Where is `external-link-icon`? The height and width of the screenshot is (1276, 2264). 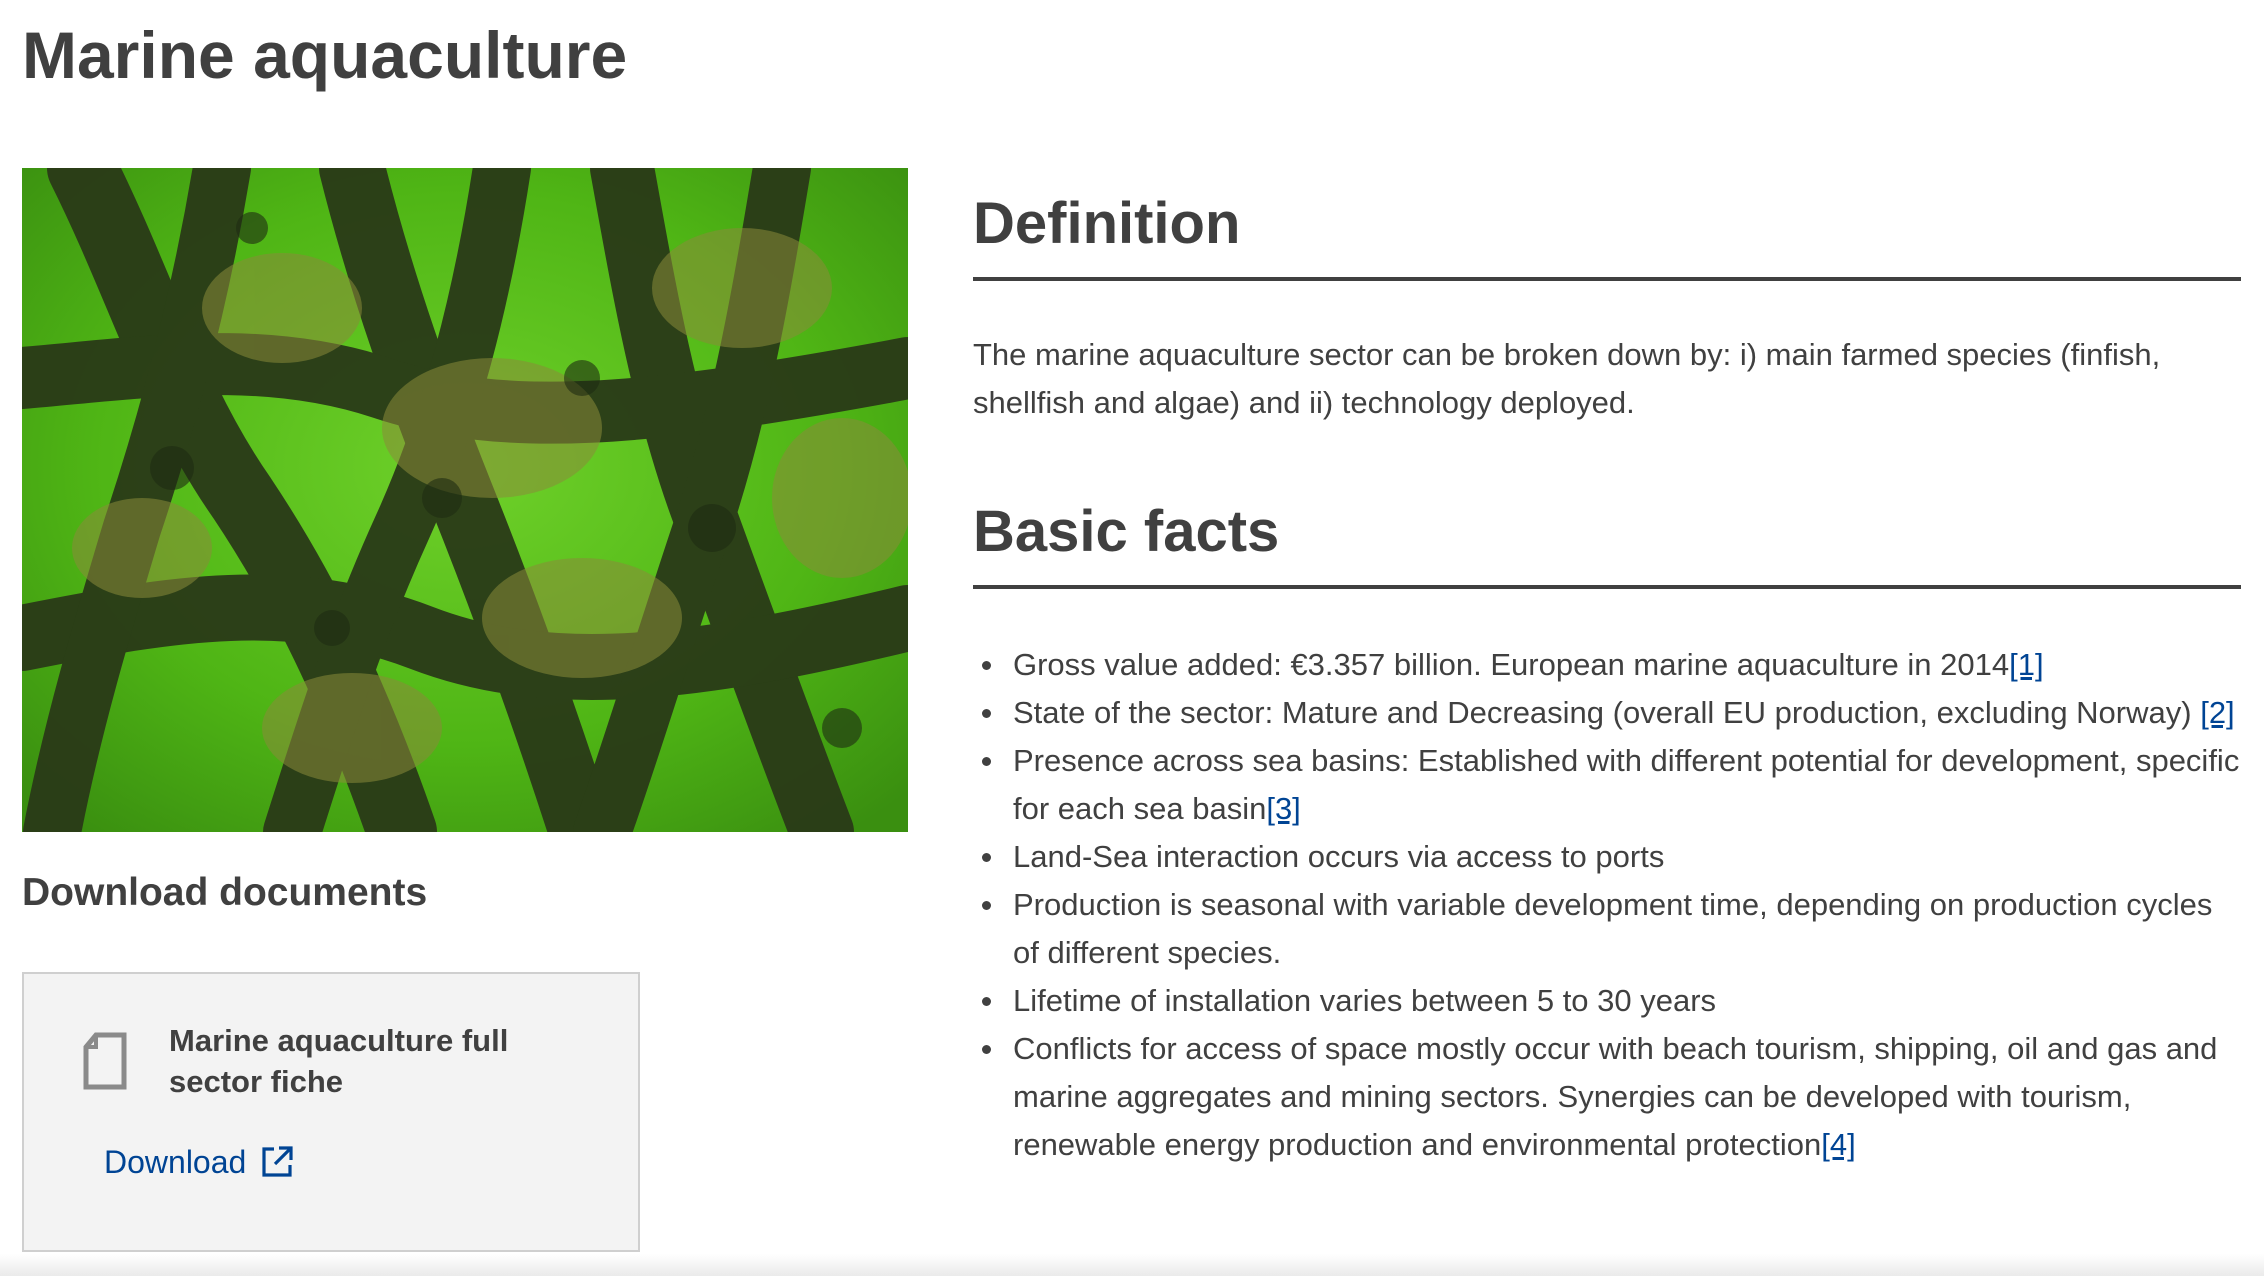 external-link-icon is located at coordinates (277, 1161).